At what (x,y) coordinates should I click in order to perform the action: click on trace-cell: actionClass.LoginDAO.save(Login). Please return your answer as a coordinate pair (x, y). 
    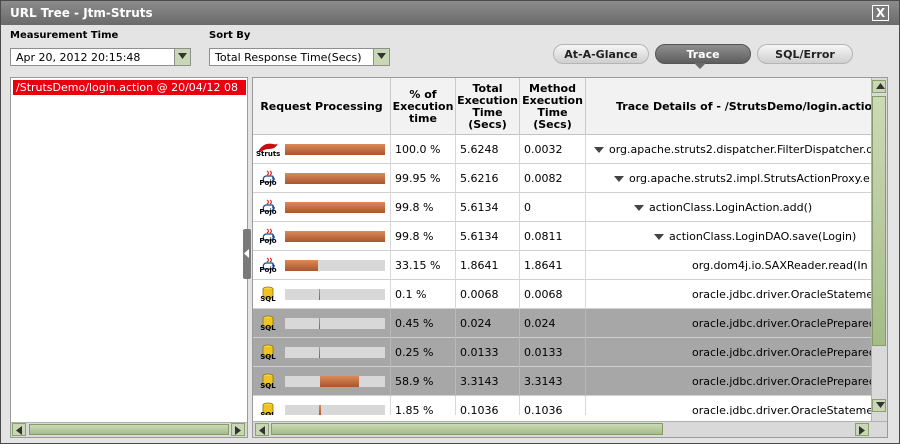
    Looking at the image, I should click on (729, 236).